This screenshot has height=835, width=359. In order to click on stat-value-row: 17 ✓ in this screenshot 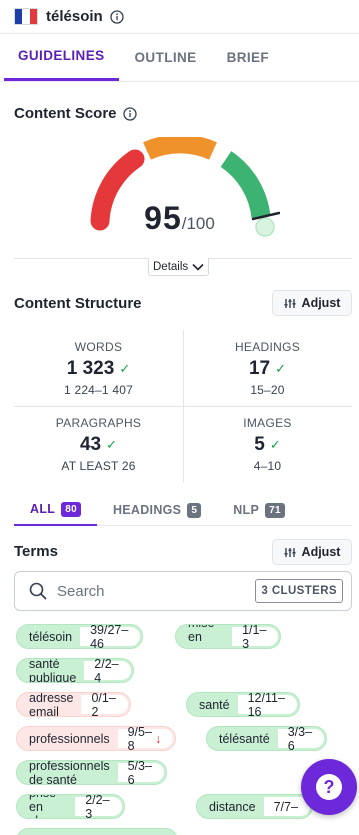, I will do `click(267, 369)`.